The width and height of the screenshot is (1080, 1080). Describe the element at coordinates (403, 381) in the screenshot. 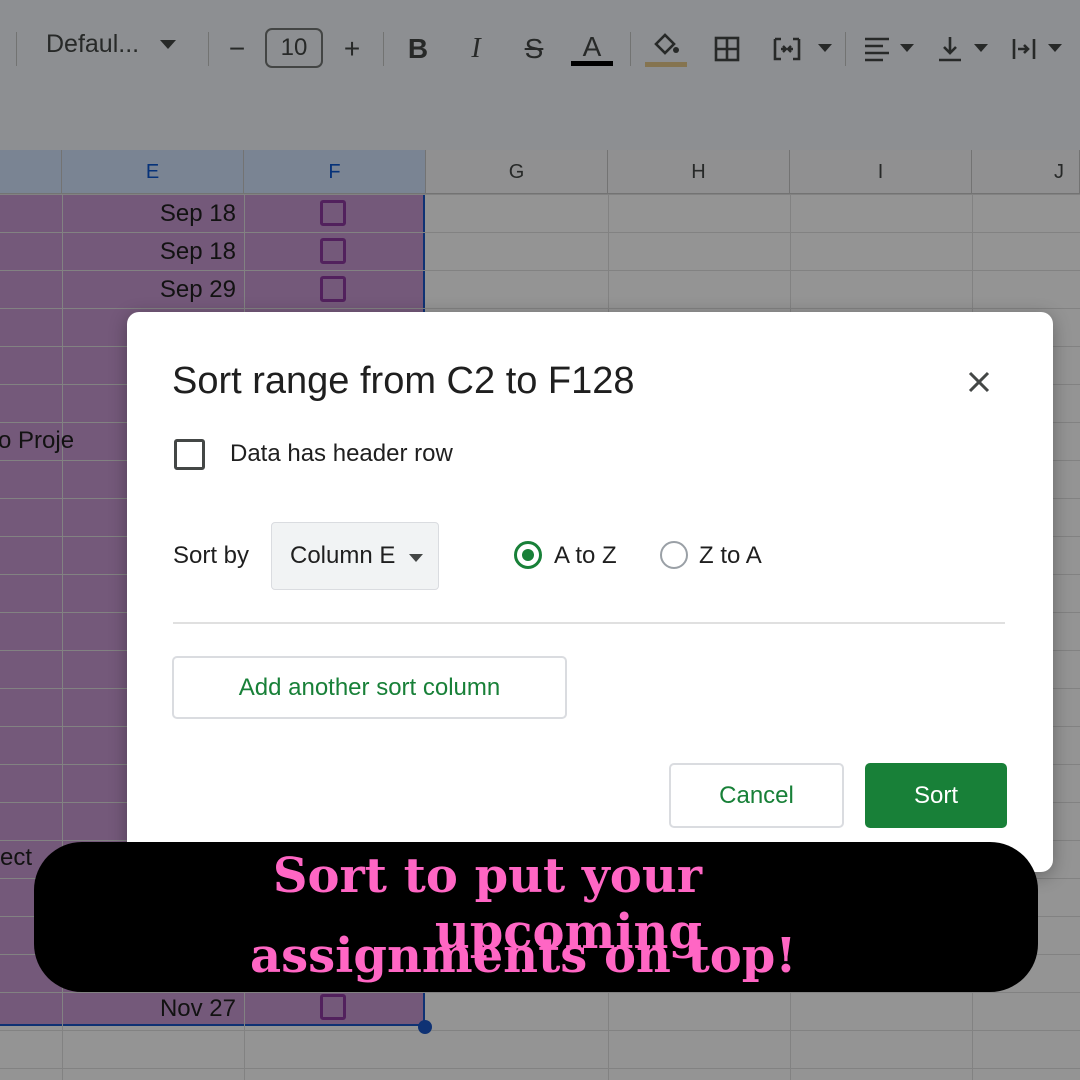

I see `dialog-title: Sort range from C2 to F128` at that location.